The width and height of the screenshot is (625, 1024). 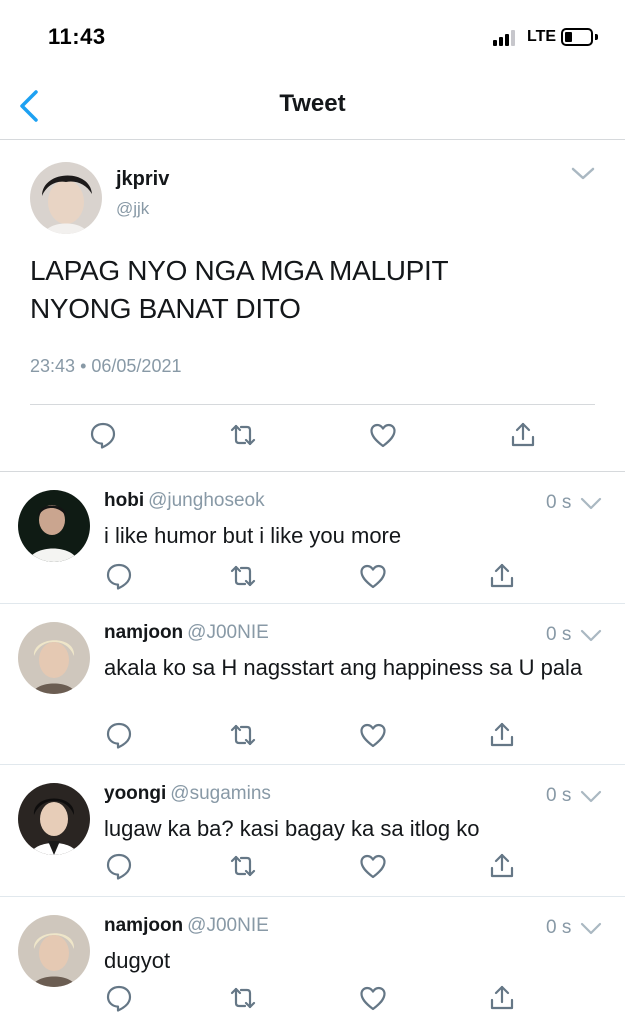 What do you see at coordinates (136, 366) in the screenshot?
I see `tweet-date: 06/05/2021` at bounding box center [136, 366].